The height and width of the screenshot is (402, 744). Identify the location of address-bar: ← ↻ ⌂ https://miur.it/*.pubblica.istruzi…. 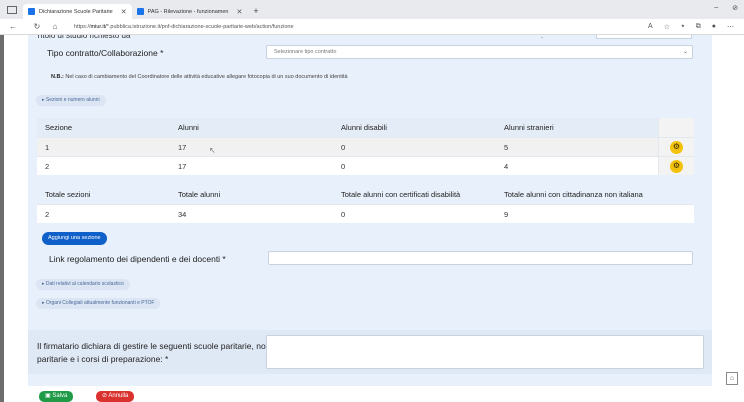
(372, 27).